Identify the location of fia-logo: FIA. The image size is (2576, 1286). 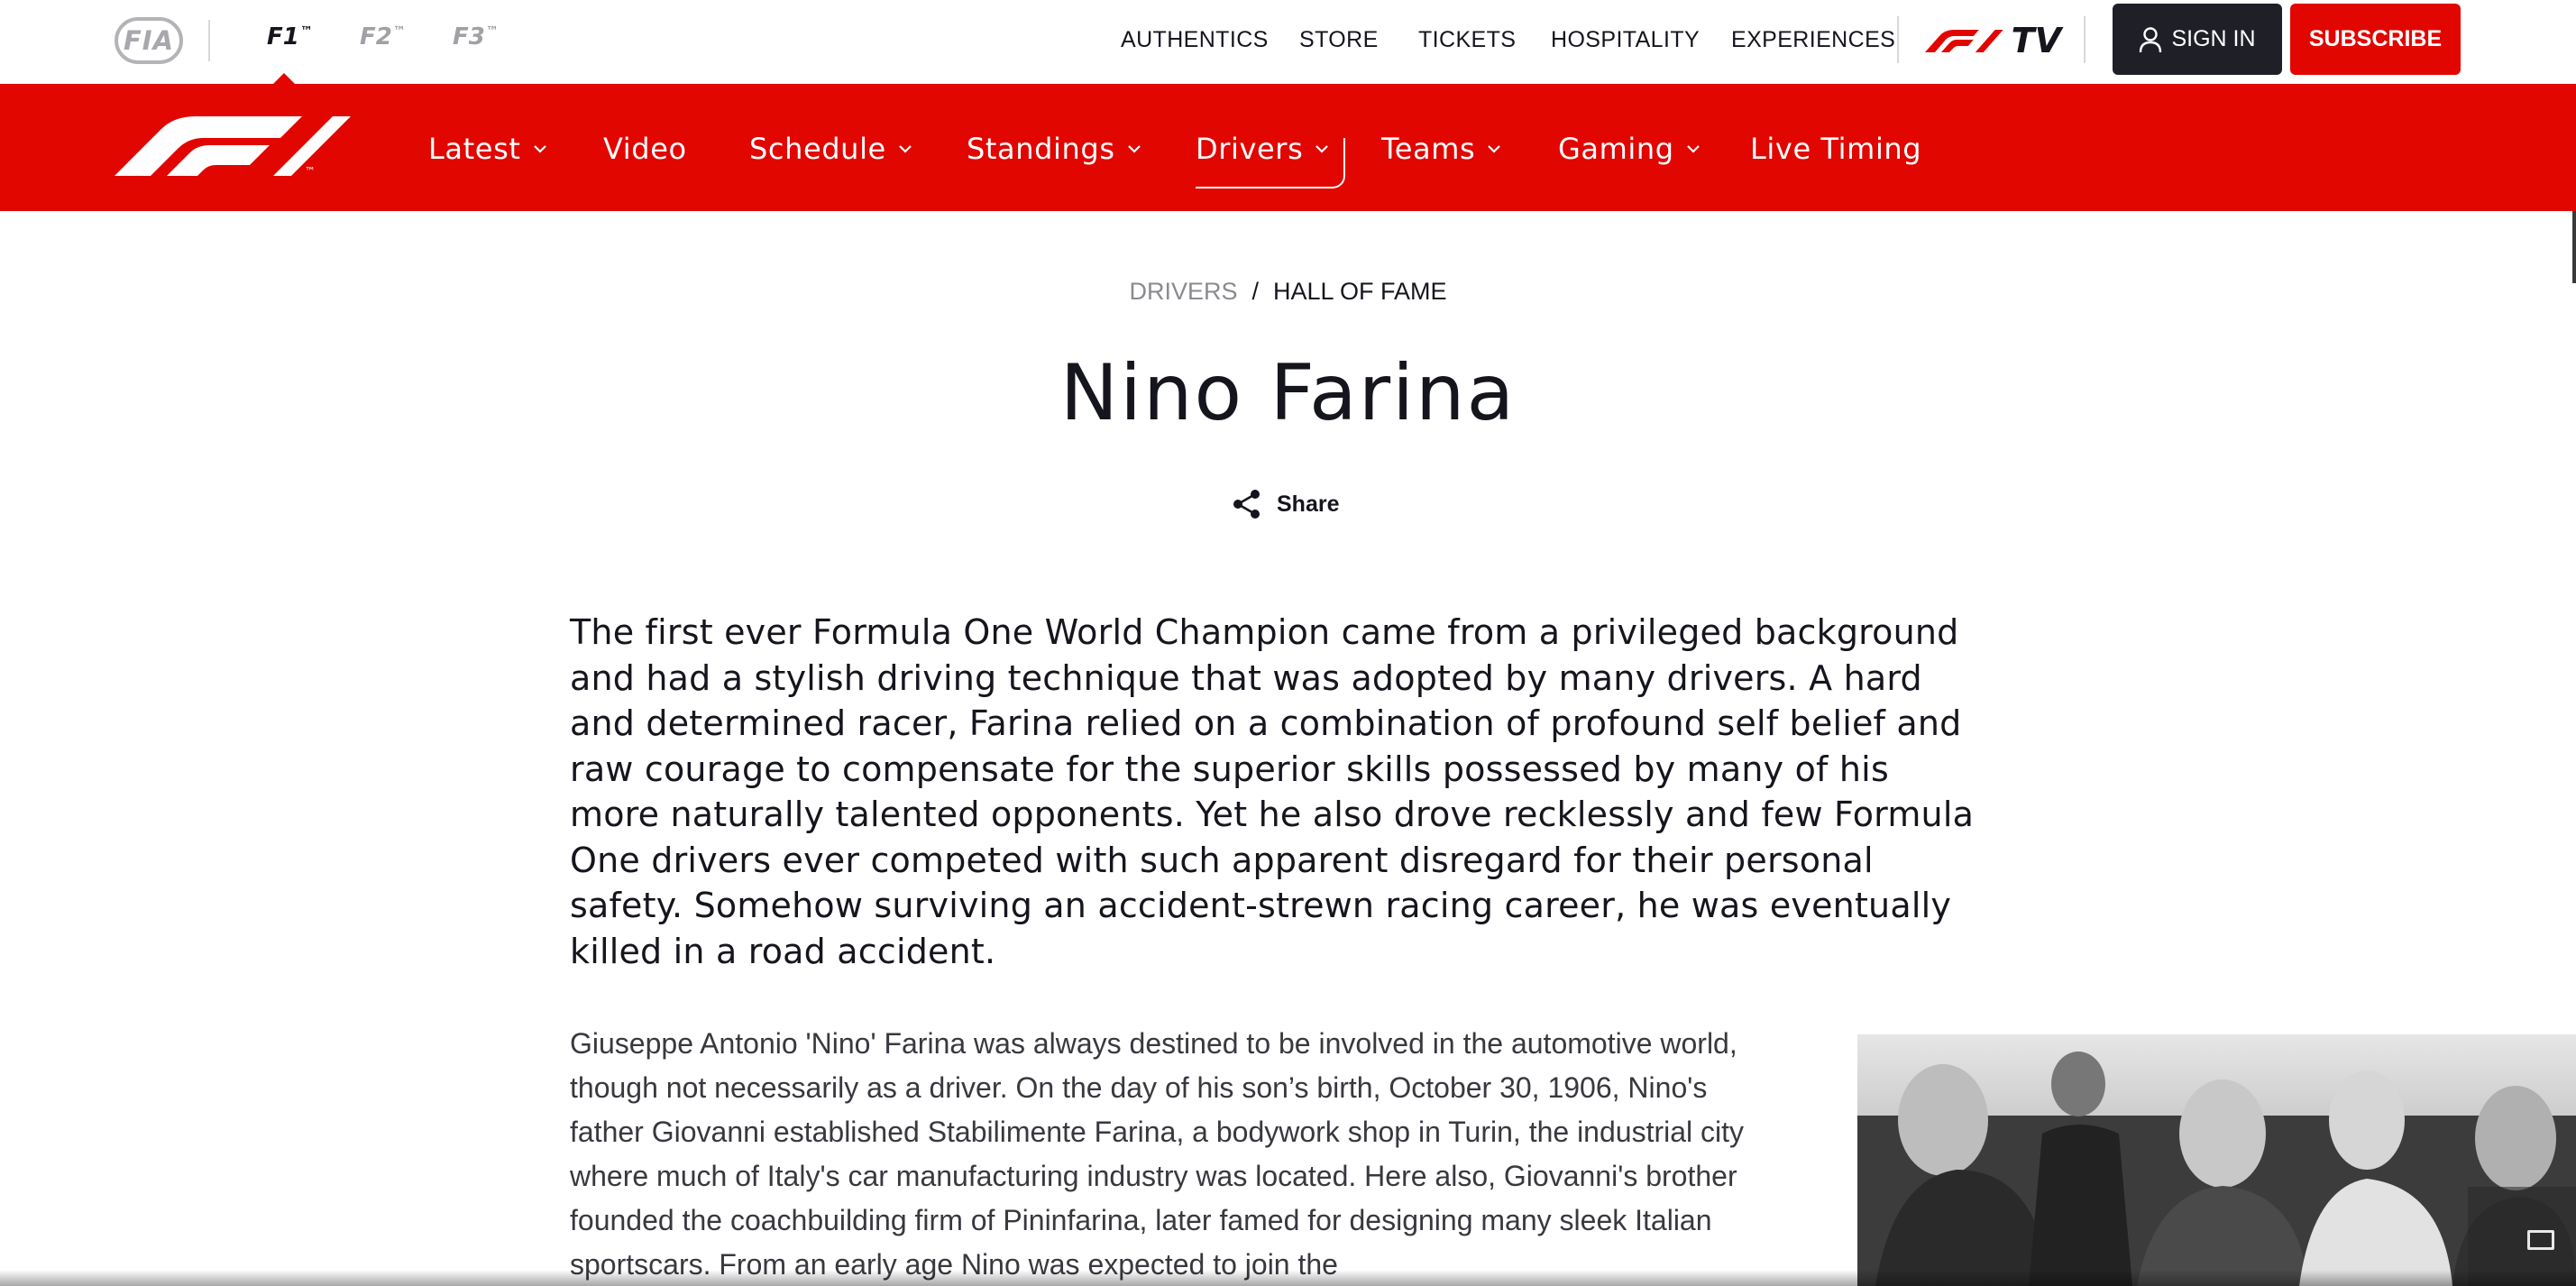
(149, 40).